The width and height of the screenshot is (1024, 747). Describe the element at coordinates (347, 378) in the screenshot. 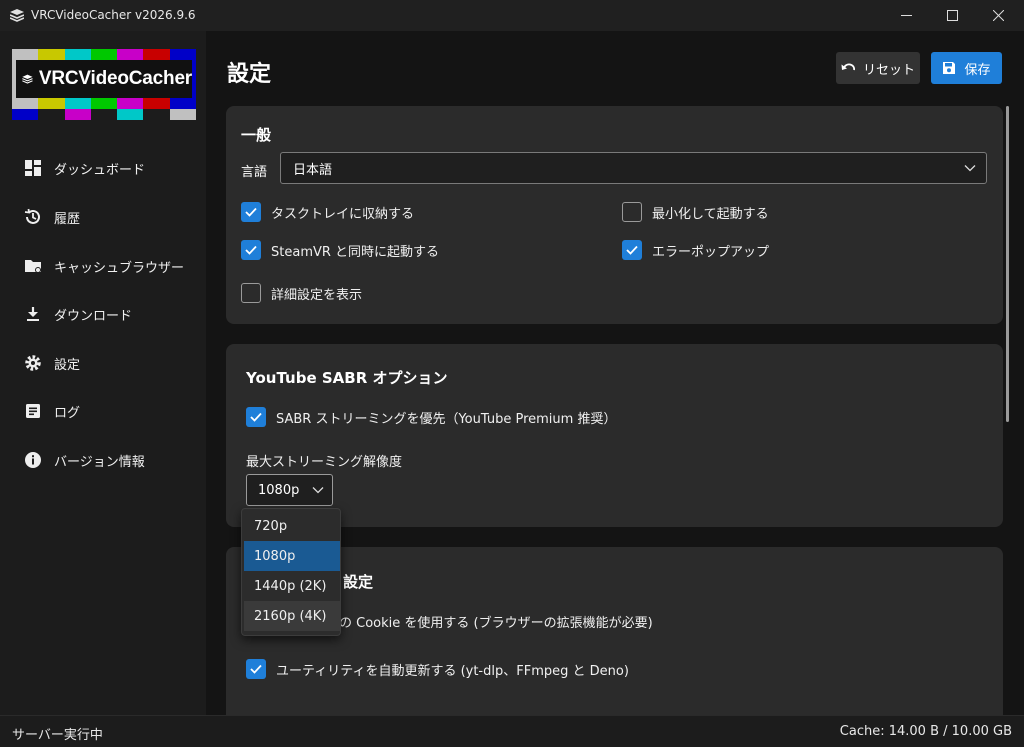

I see `section-heading: YouTube SABR オプション` at that location.